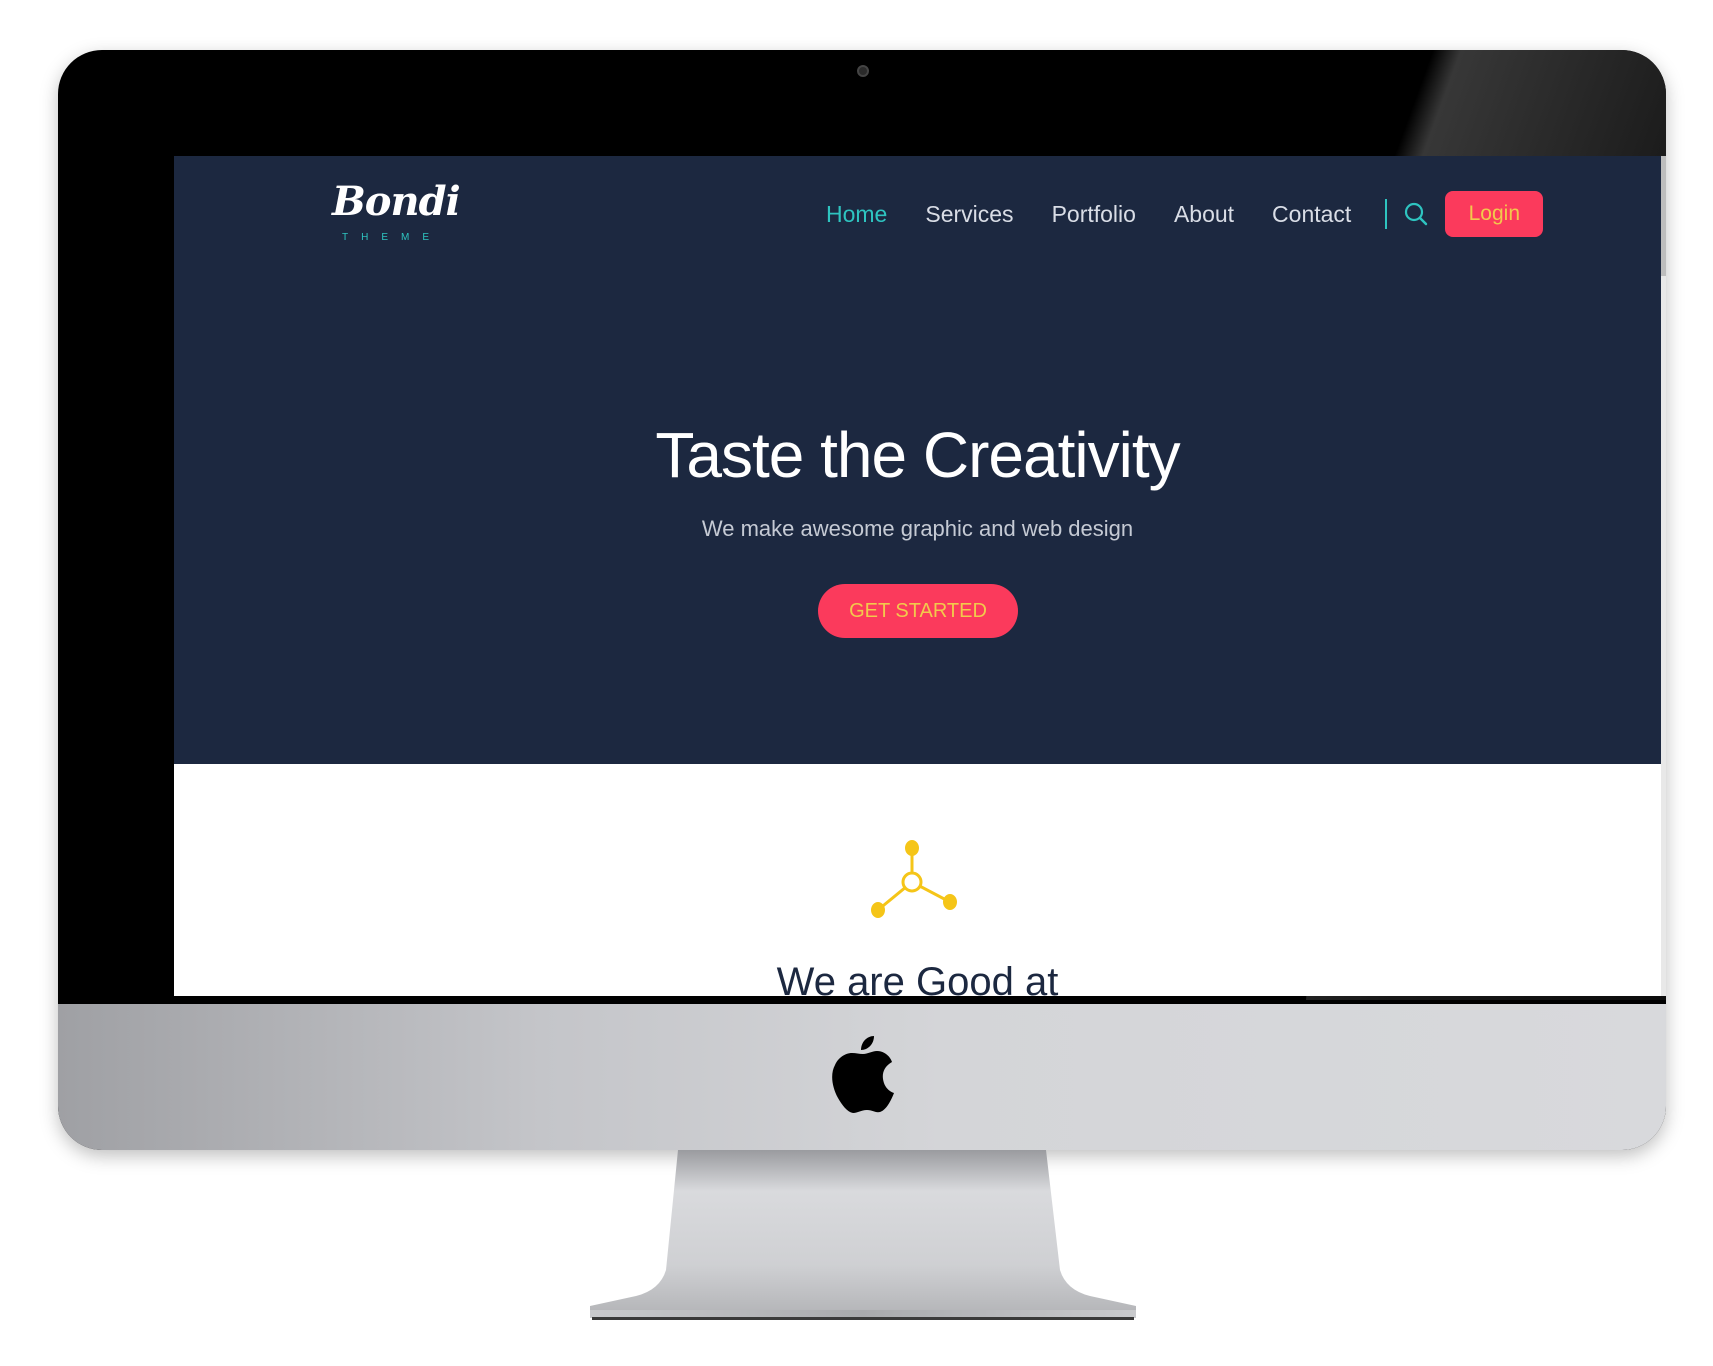 The height and width of the screenshot is (1366, 1713). Describe the element at coordinates (1204, 214) in the screenshot. I see `nav-item-about: About` at that location.